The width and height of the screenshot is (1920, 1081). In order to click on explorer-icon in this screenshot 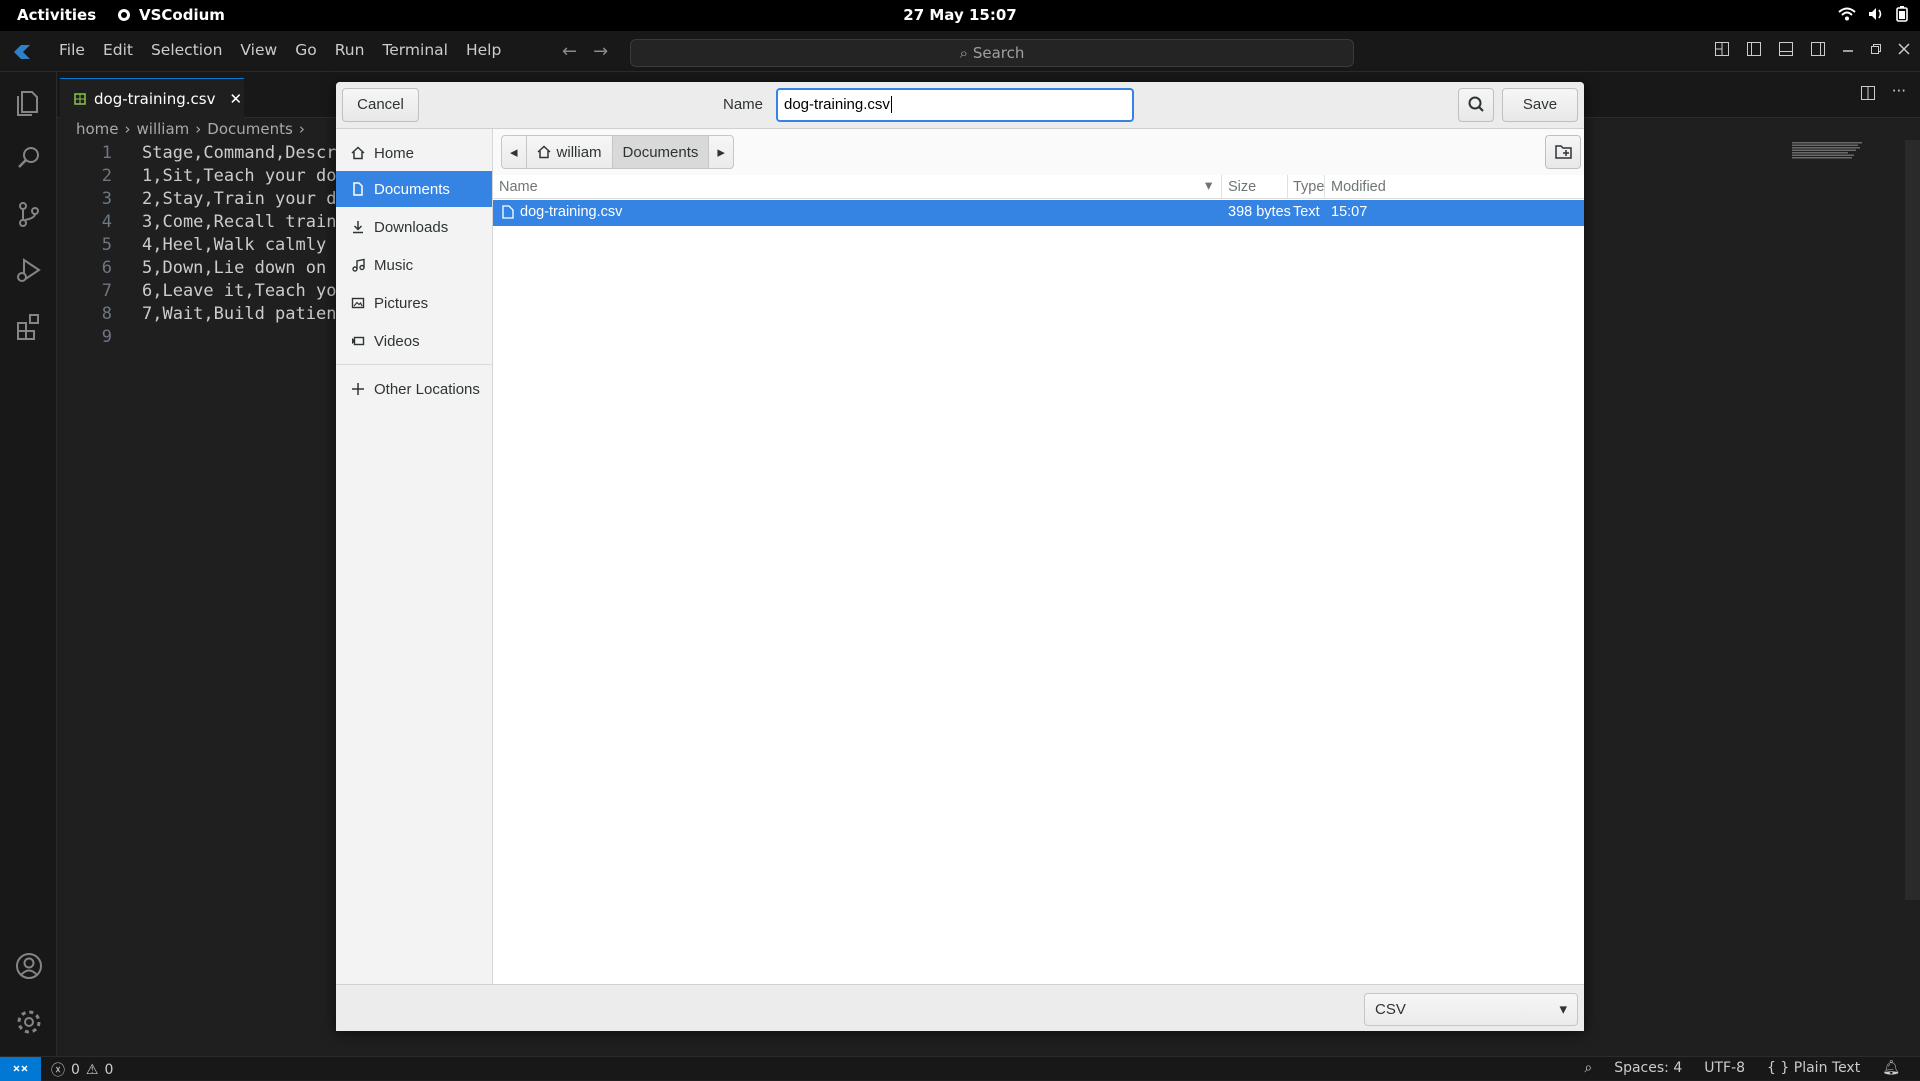, I will do `click(29, 102)`.